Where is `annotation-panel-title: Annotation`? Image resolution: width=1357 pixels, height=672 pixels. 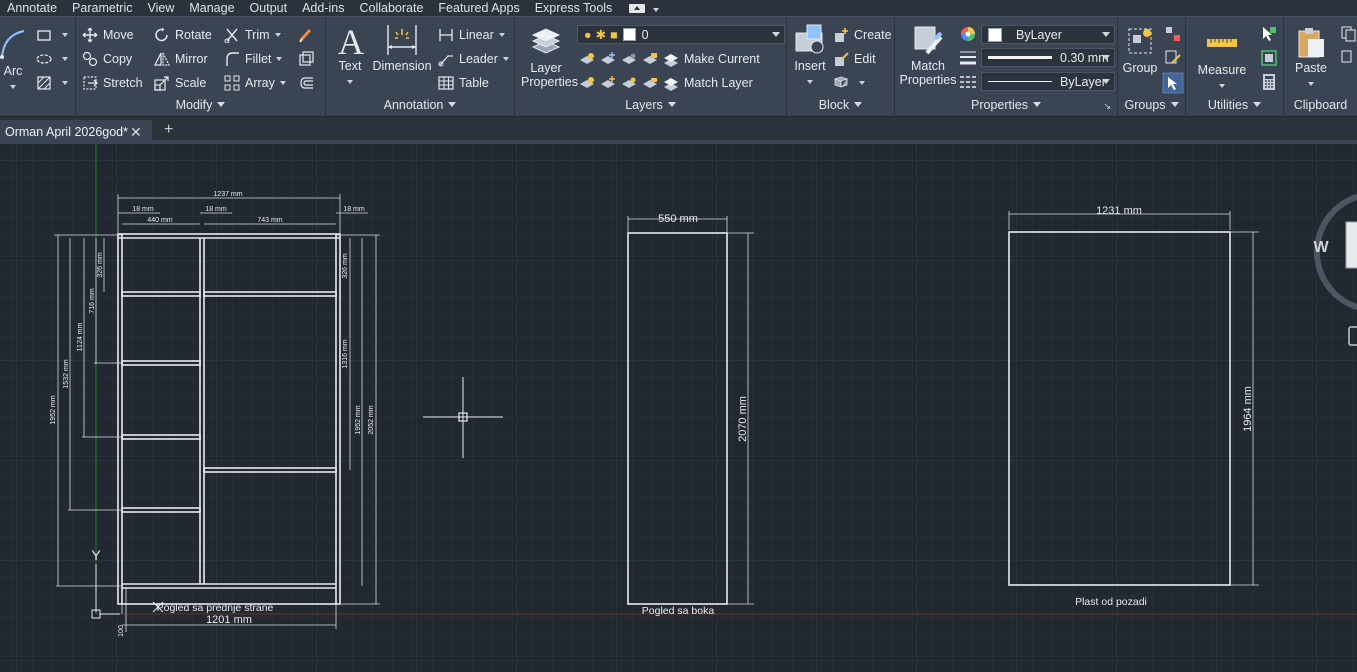 annotation-panel-title: Annotation is located at coordinates (420, 105).